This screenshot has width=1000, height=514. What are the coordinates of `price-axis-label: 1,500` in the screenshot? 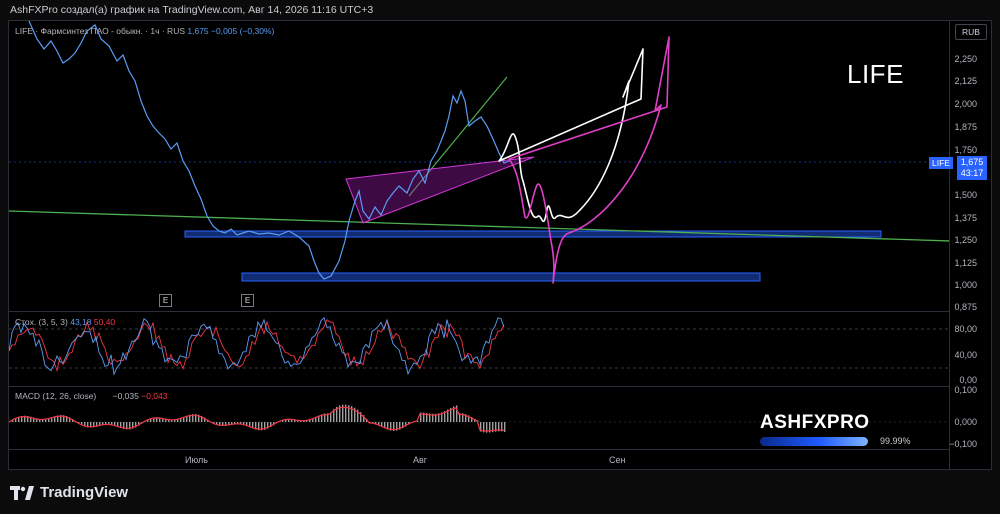 It's located at (965, 195).